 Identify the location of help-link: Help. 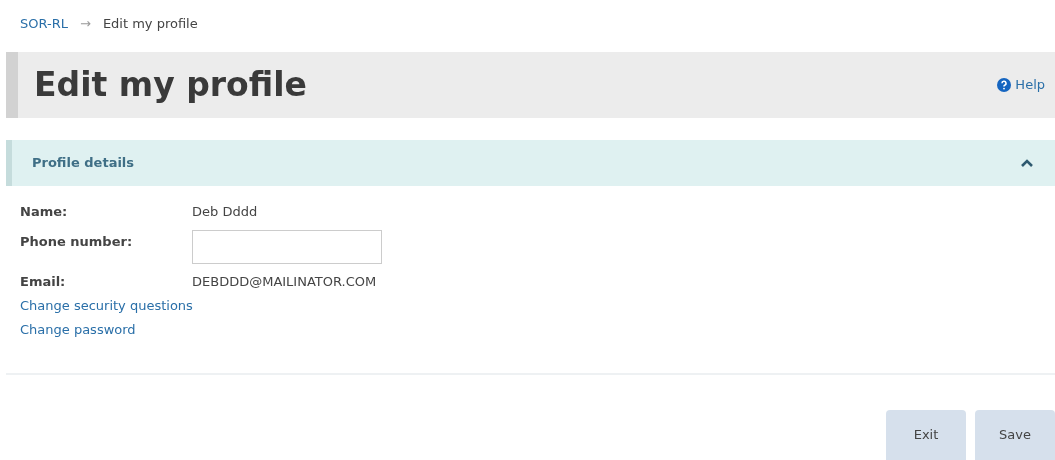
(1021, 85).